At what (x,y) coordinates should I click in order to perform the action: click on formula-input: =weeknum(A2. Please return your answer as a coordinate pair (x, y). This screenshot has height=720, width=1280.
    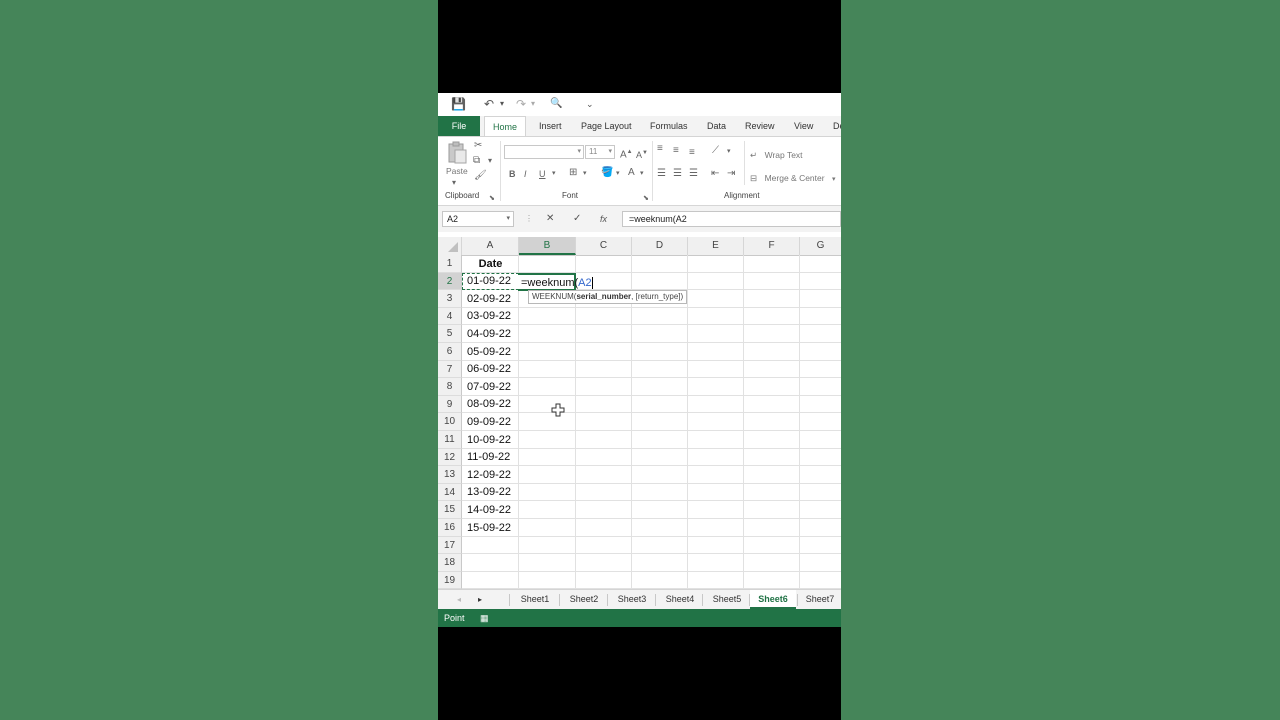
    Looking at the image, I should click on (731, 219).